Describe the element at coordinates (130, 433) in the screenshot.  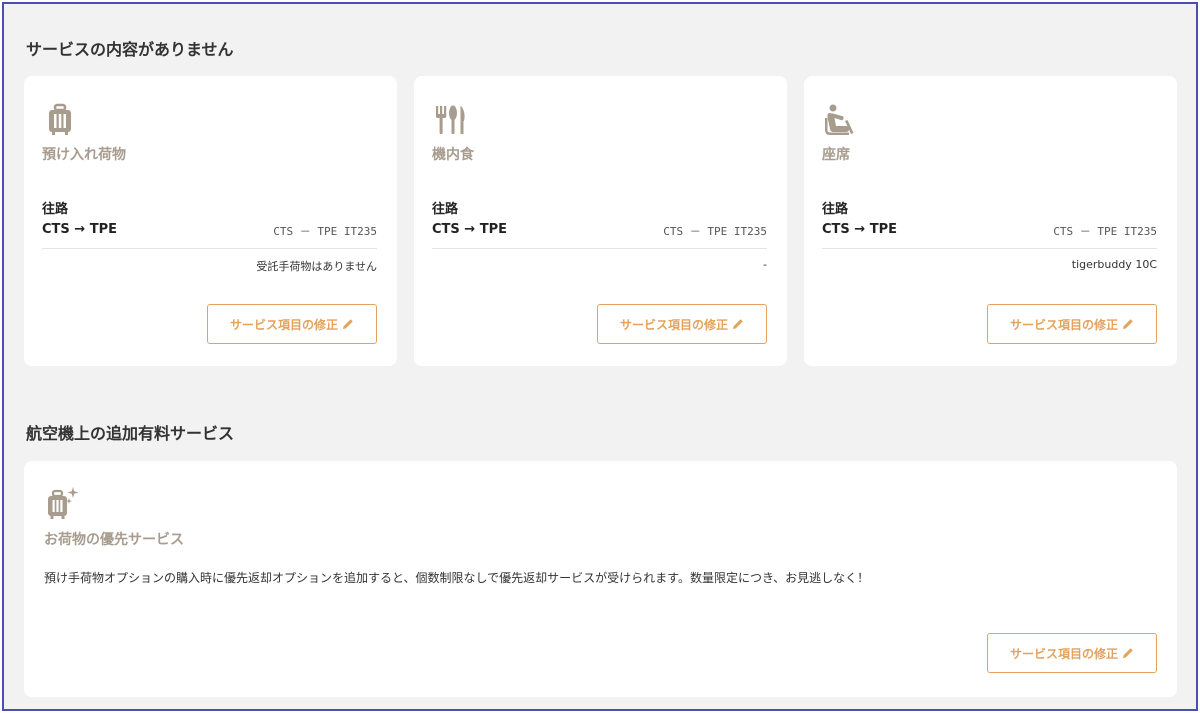
I see `addons-section-title: 航空機上の追加有料サービス` at that location.